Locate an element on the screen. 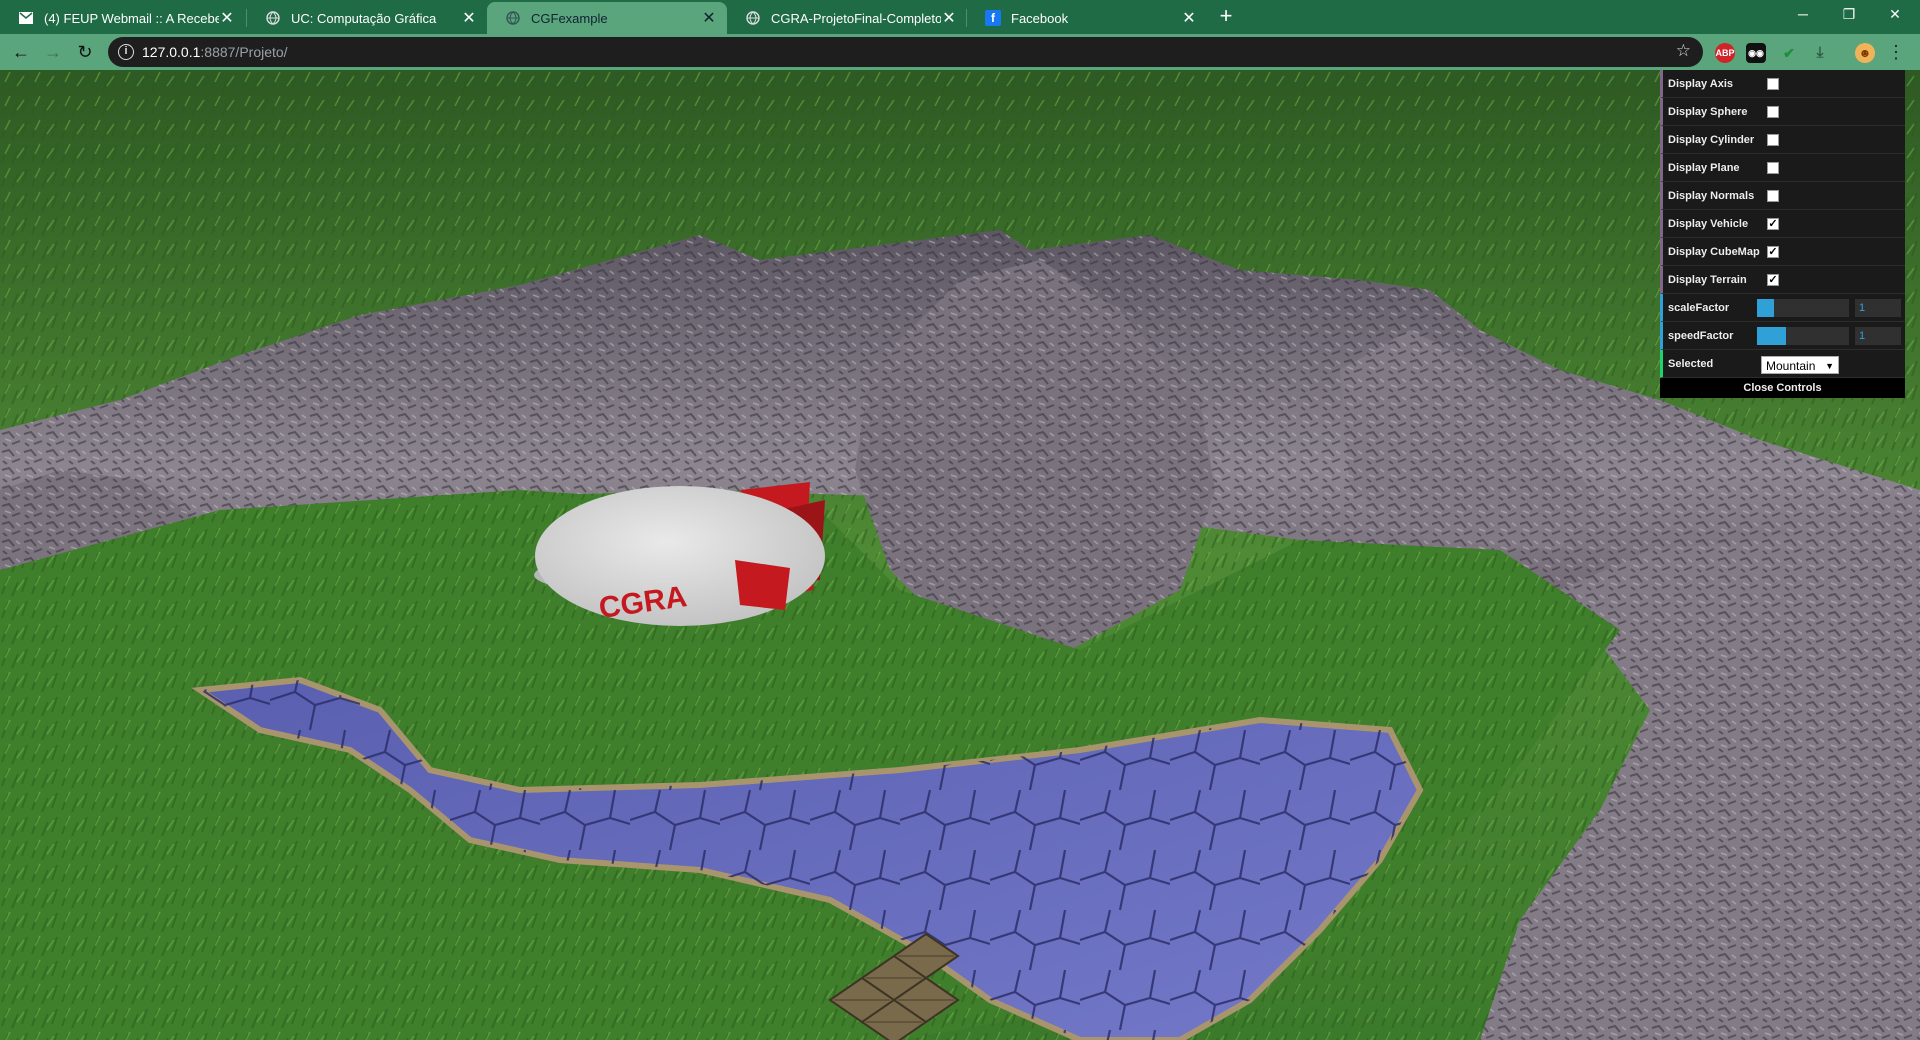 This screenshot has width=1920, height=1040. tab-title: CGFexample is located at coordinates (569, 18).